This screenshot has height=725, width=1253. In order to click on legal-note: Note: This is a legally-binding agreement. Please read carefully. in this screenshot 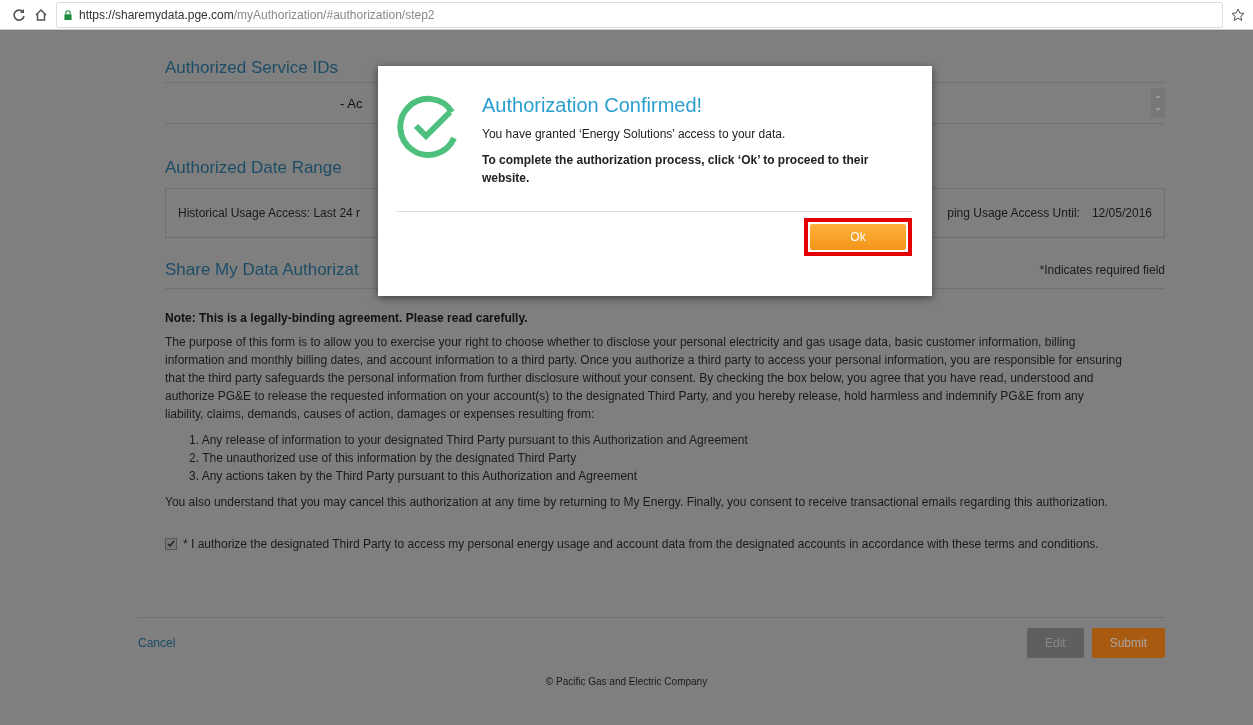, I will do `click(347, 318)`.